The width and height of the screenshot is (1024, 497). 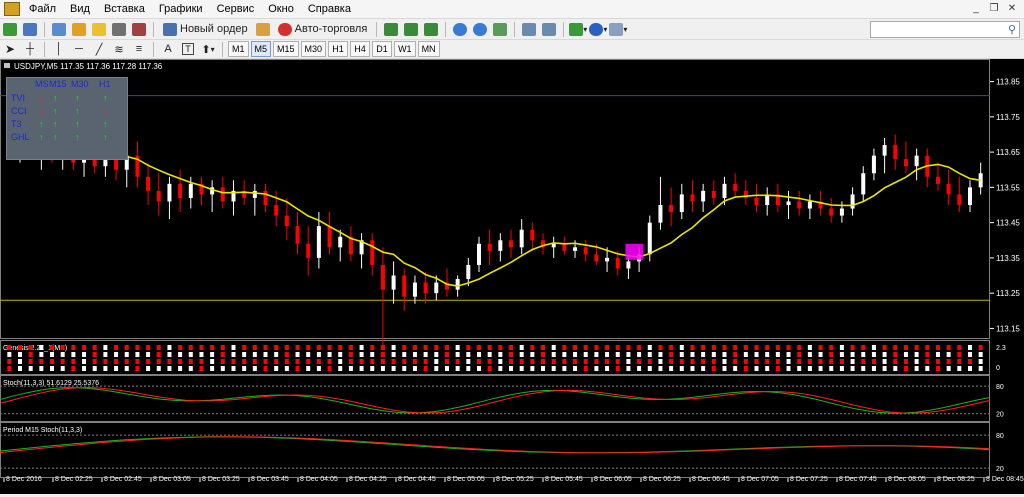 I want to click on clock-icon, so click(x=596, y=29).